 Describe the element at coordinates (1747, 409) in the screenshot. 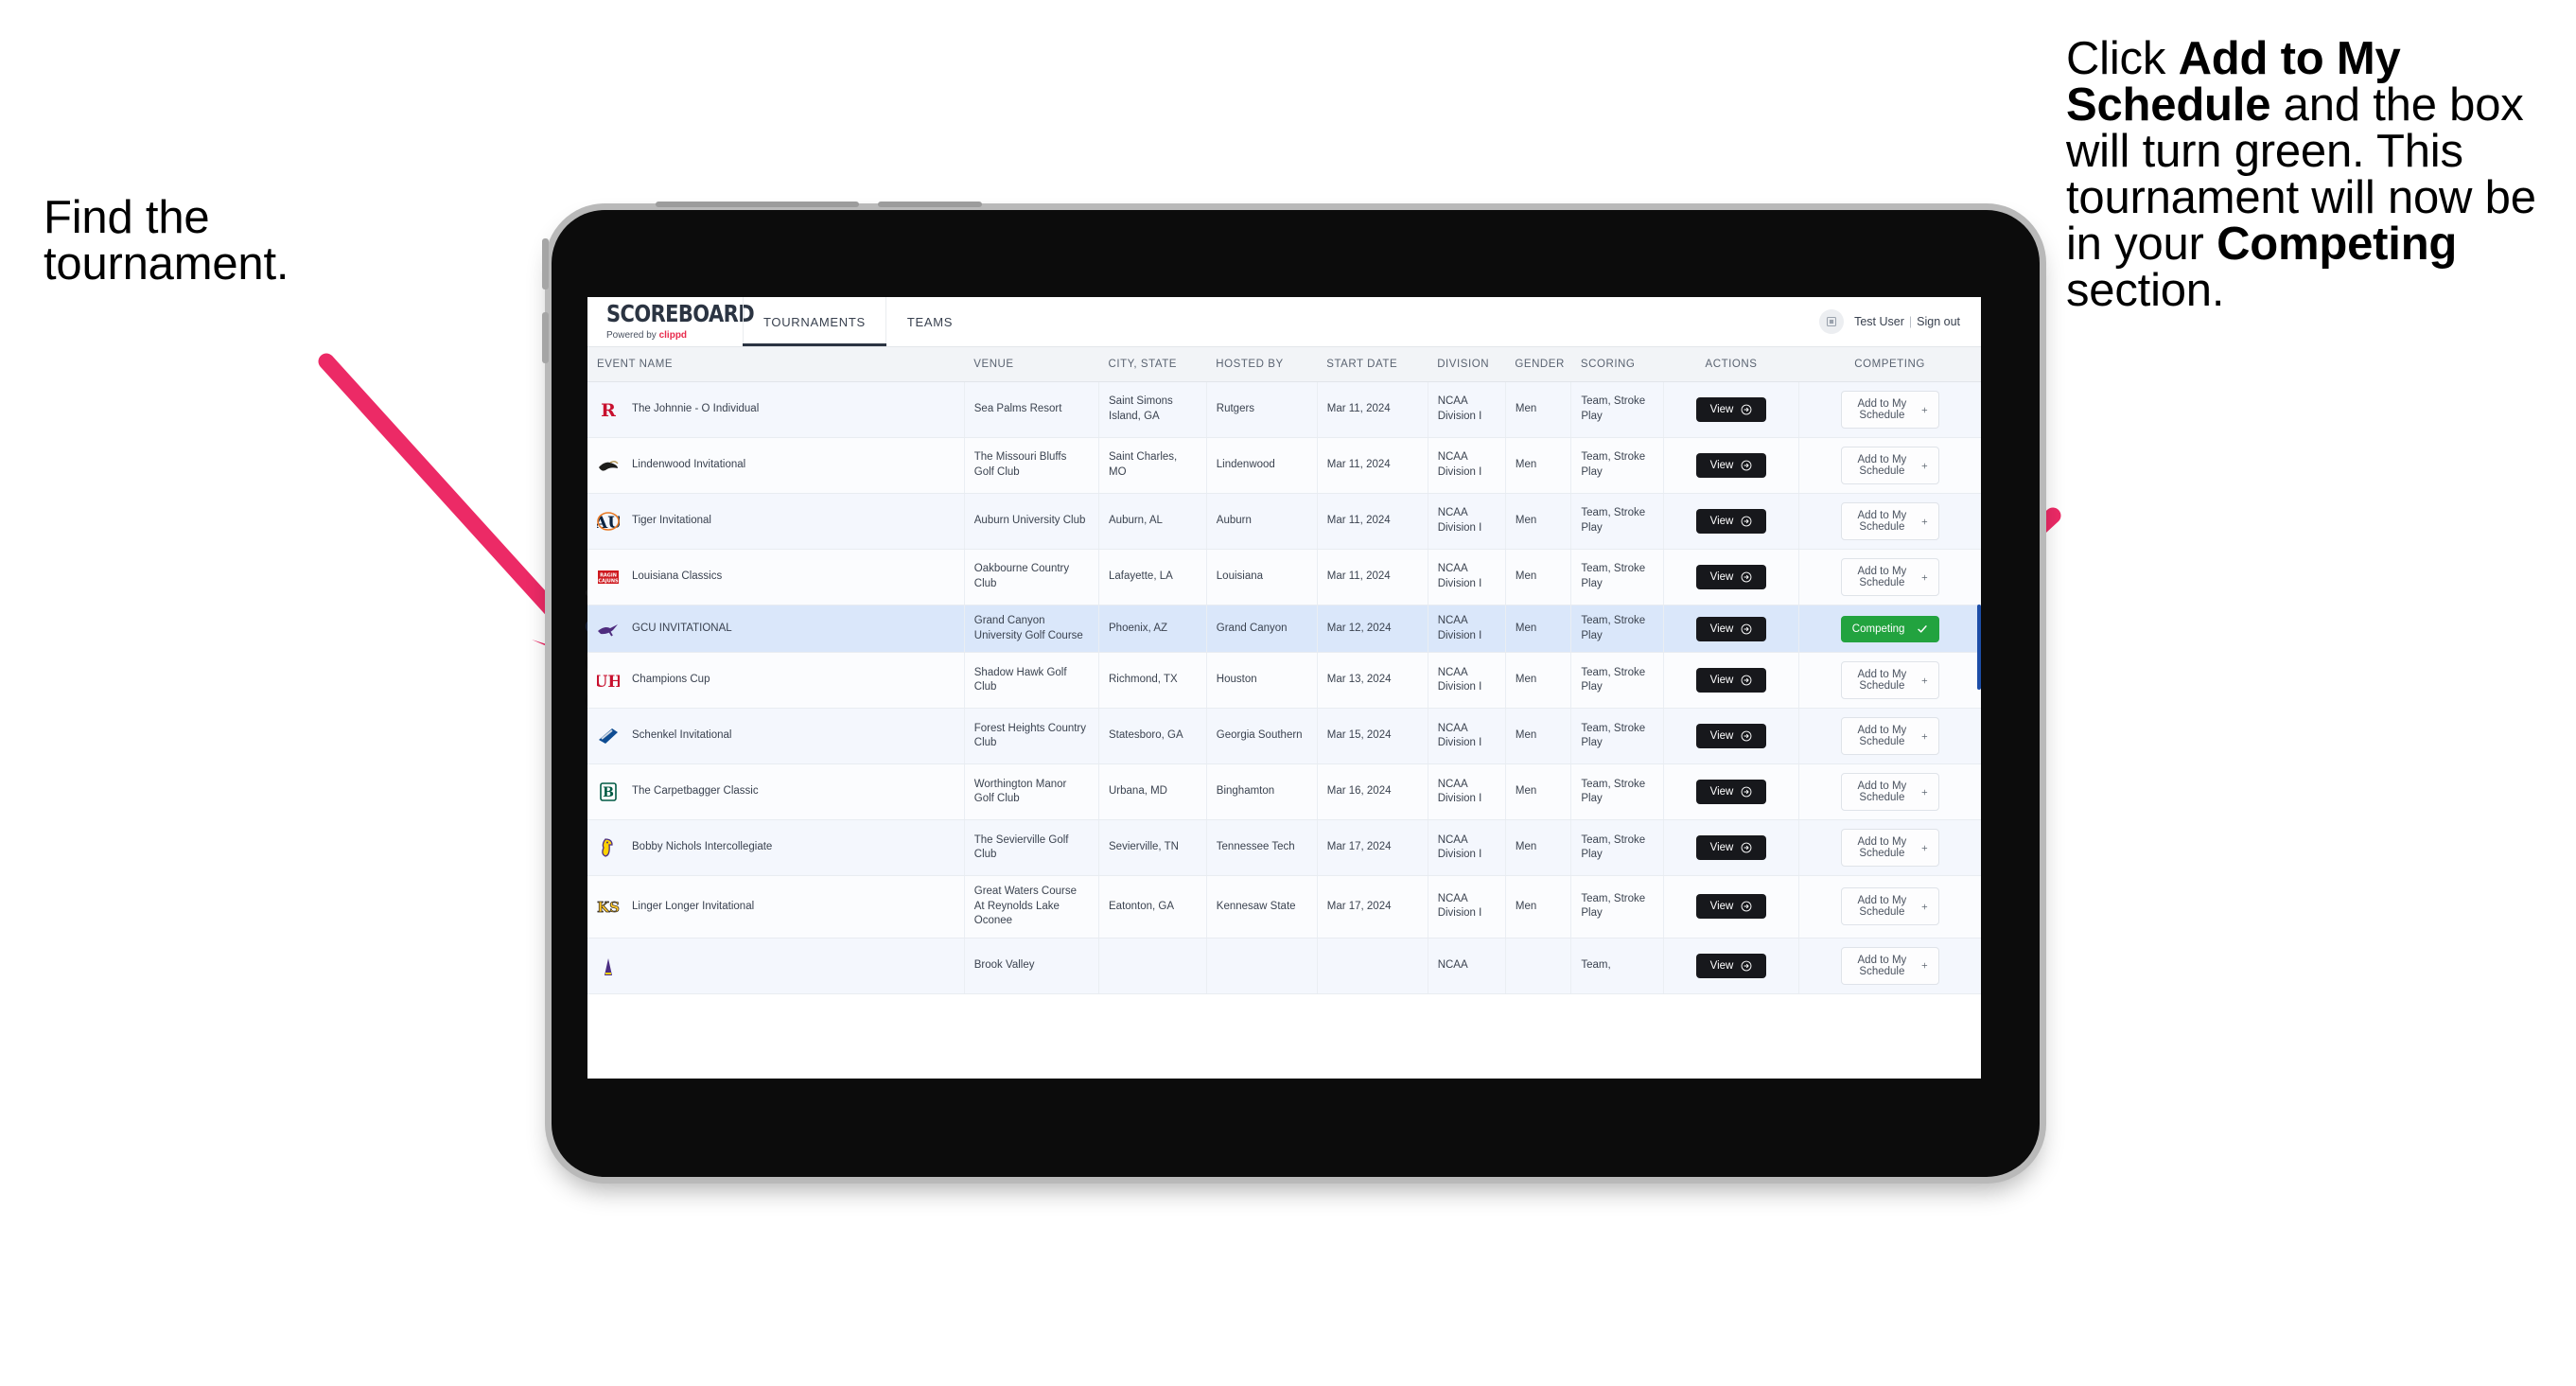

I see `arrow-right-circle-icon` at that location.